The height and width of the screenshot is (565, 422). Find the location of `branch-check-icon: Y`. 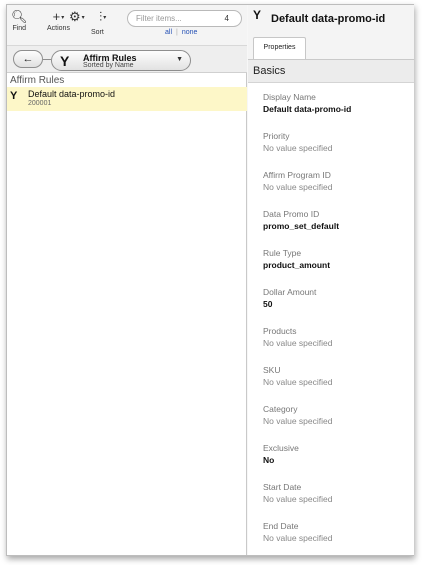

branch-check-icon: Y is located at coordinates (14, 96).